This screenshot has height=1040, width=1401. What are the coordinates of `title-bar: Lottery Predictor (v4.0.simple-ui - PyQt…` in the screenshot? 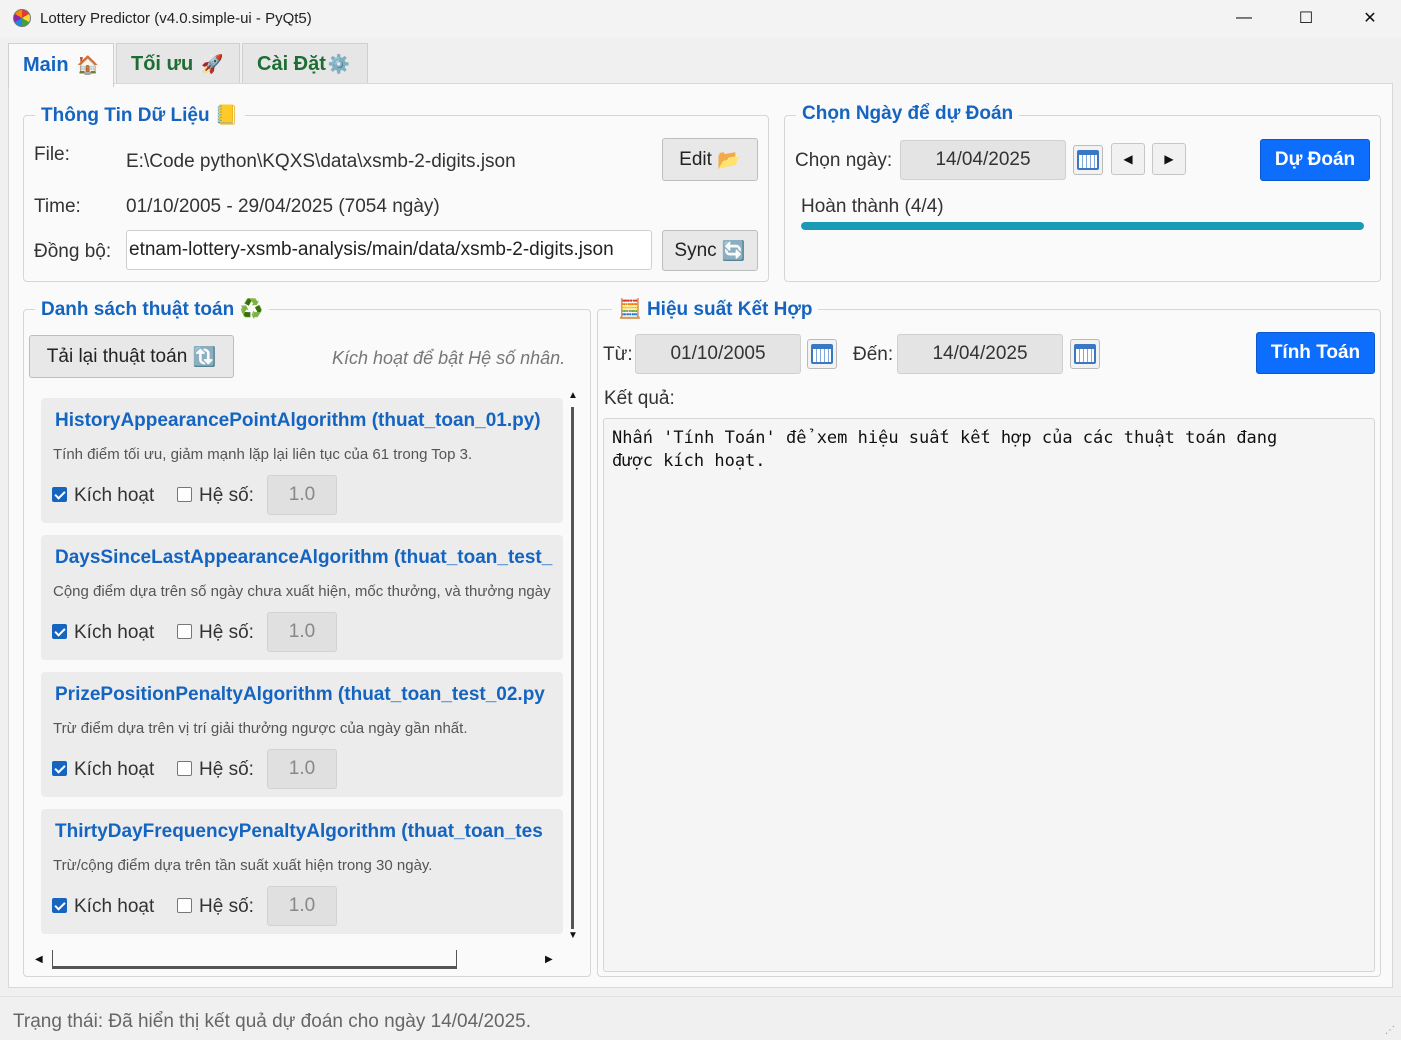 It's located at (700, 19).